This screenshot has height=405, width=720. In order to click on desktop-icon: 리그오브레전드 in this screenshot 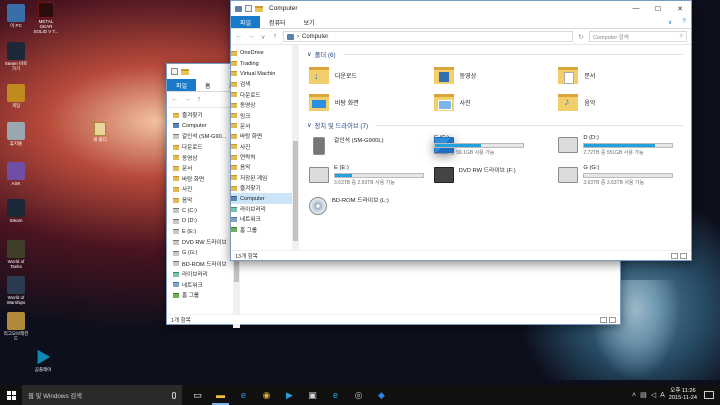, I will do `click(16, 329)`.